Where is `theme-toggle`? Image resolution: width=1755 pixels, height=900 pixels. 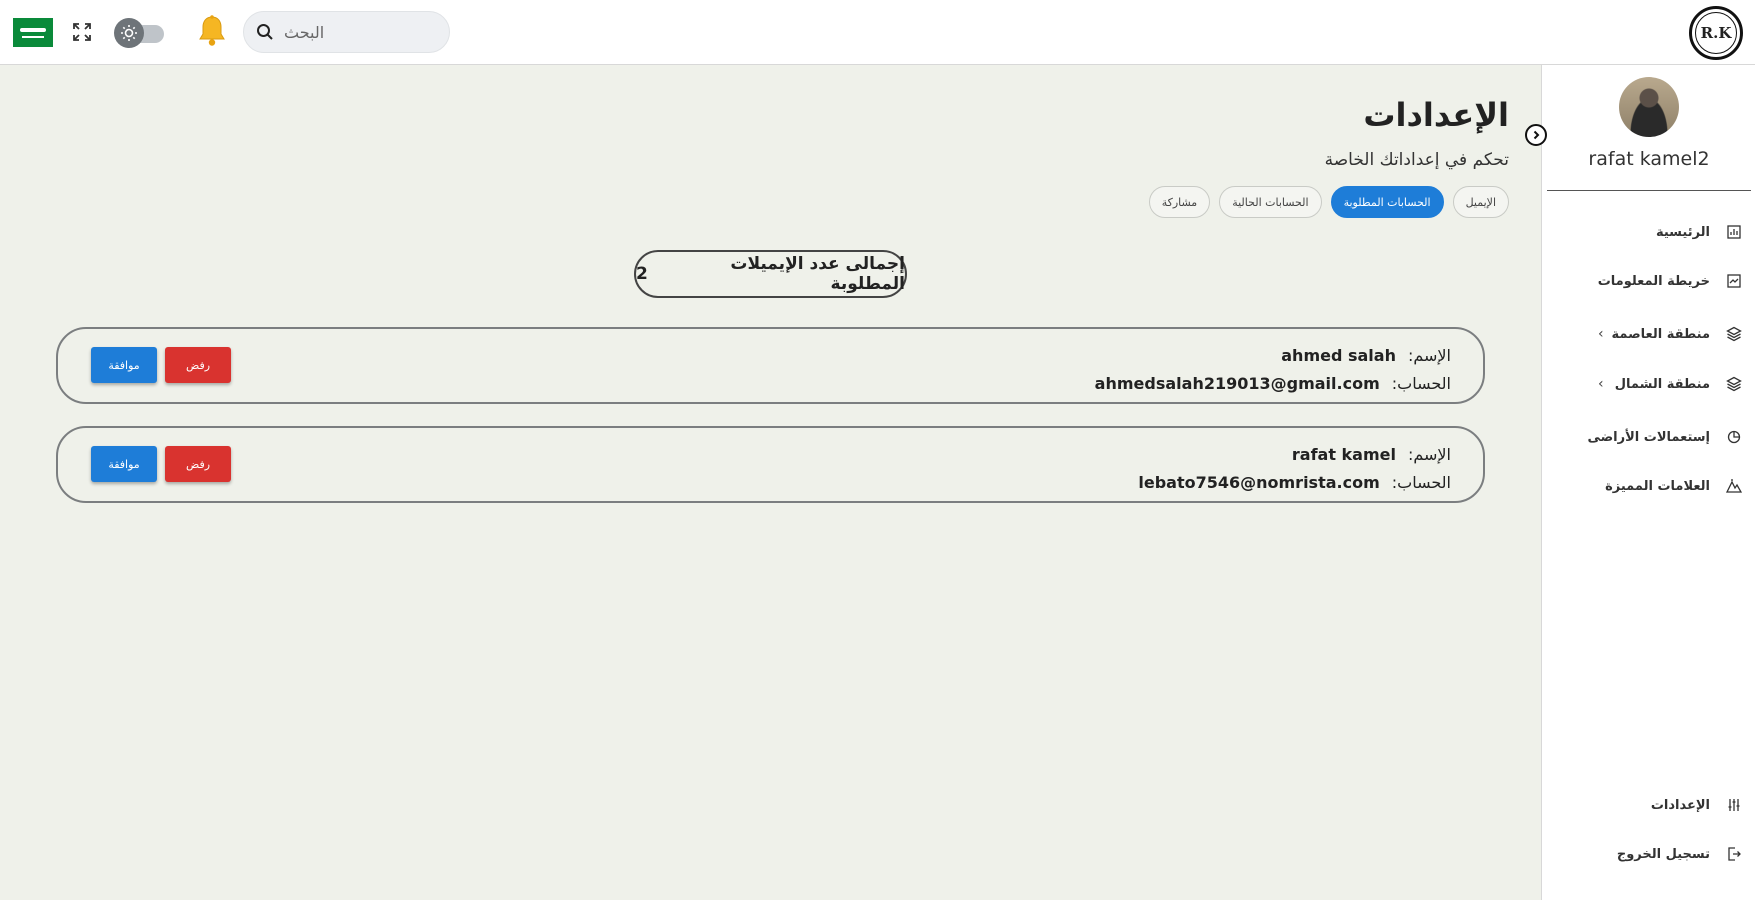 theme-toggle is located at coordinates (140, 32).